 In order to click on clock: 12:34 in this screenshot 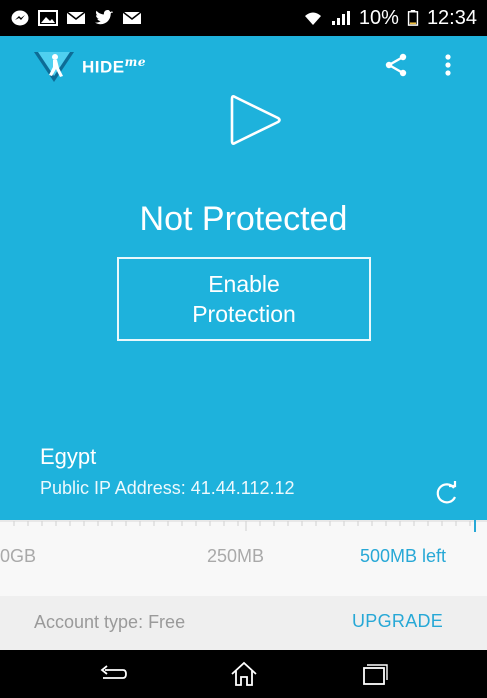, I will do `click(451, 17)`.